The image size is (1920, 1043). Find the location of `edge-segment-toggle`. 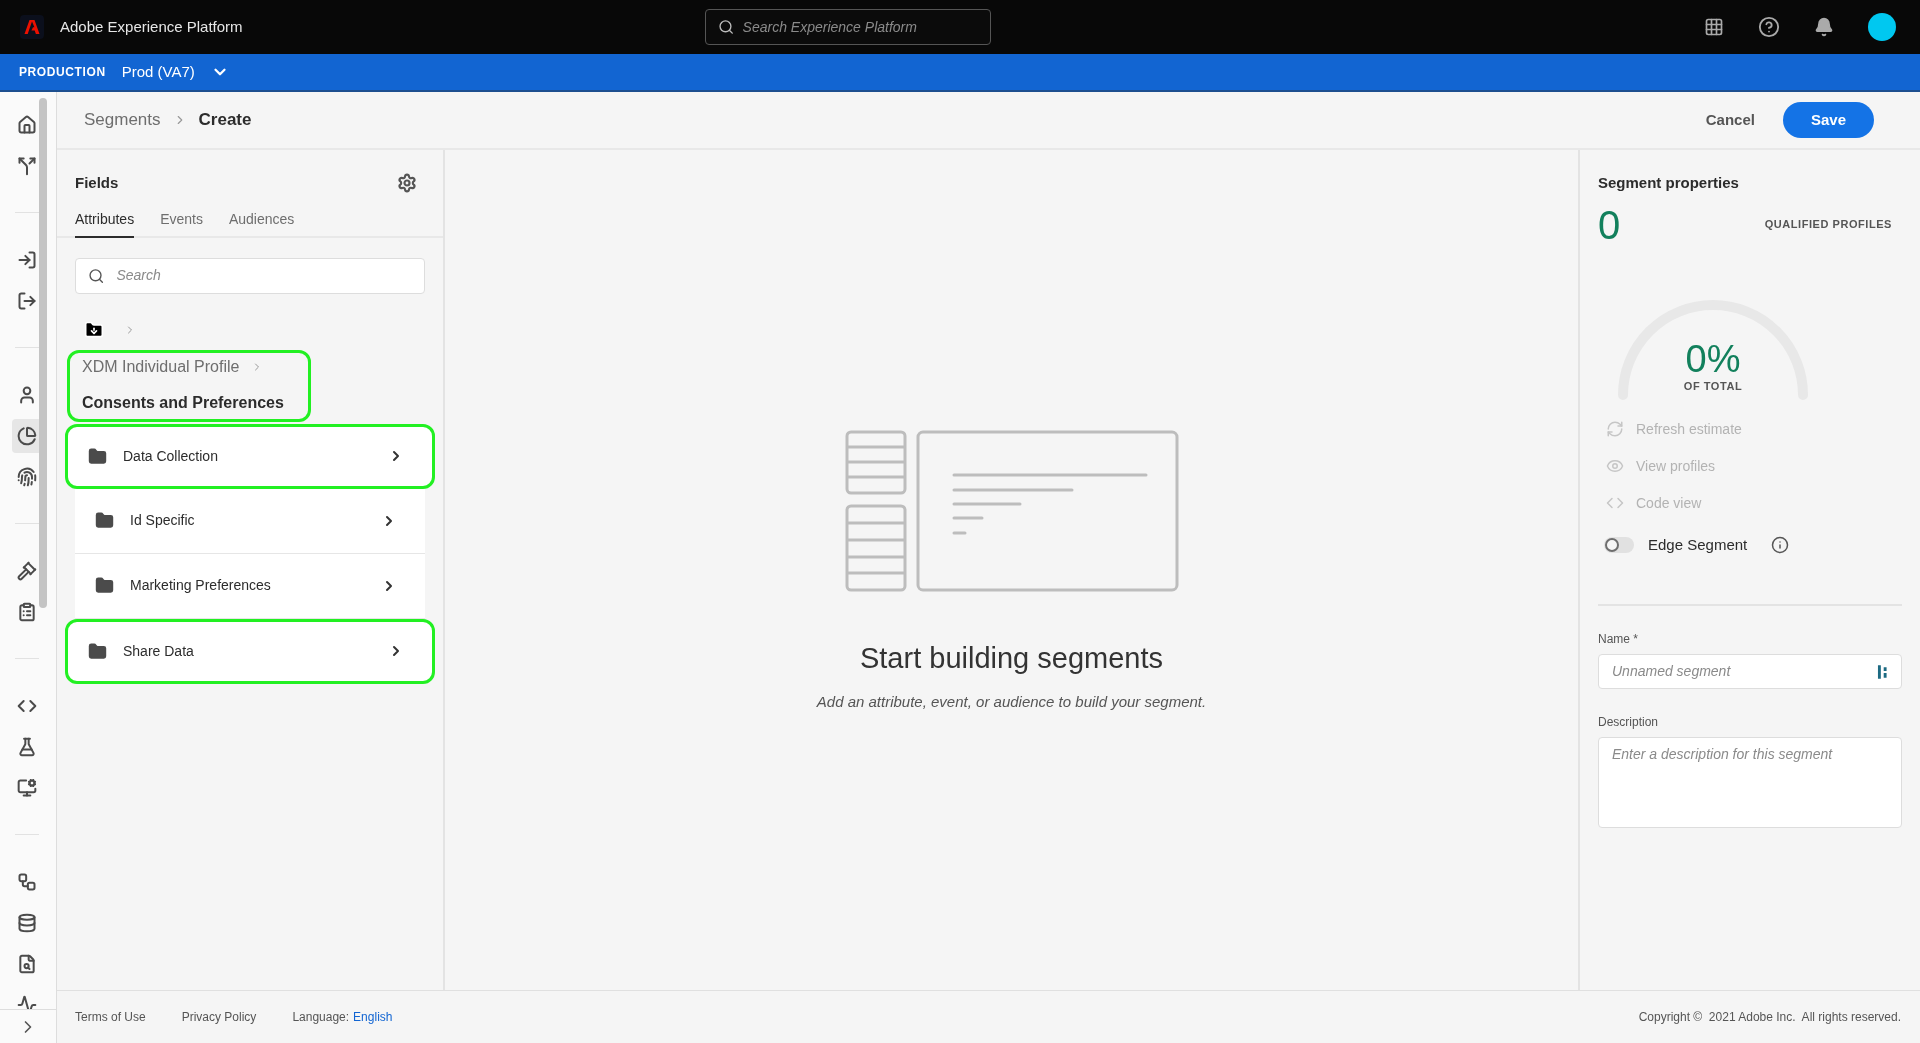

edge-segment-toggle is located at coordinates (1619, 544).